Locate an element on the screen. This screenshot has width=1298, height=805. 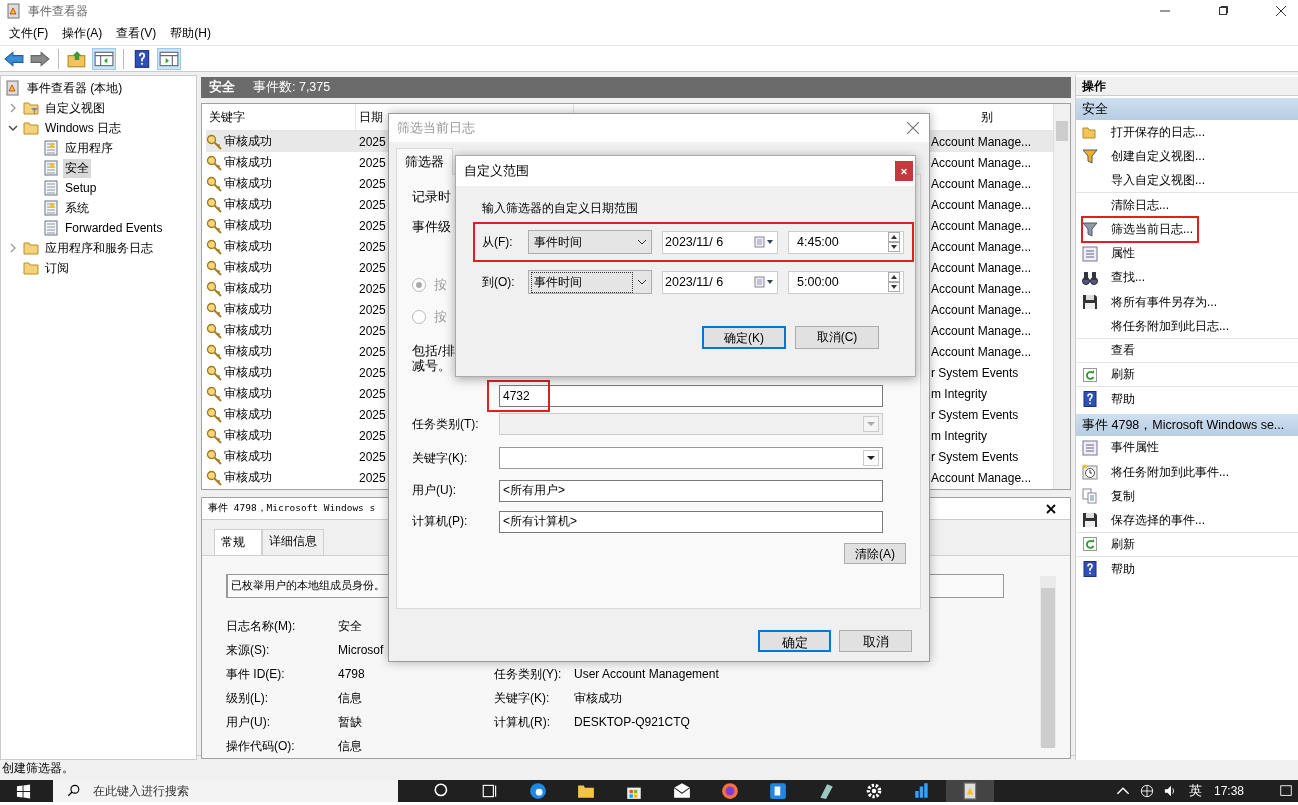
form-label: 事件级 is located at coordinates (431, 226).